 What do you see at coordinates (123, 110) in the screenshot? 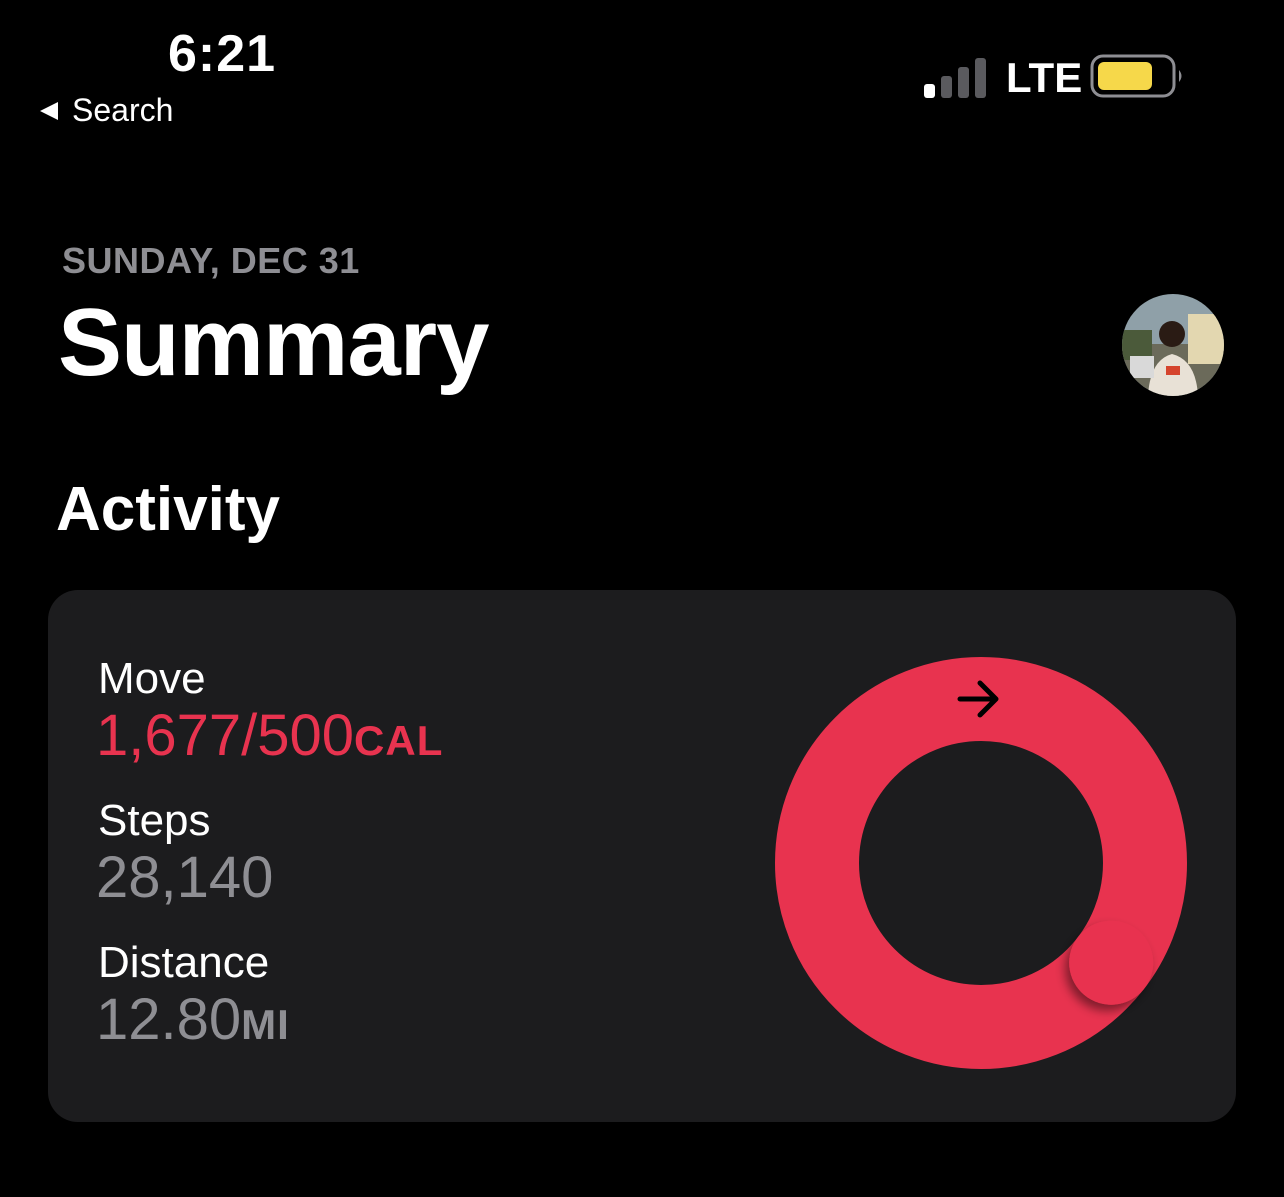
I see `back-label: Search` at bounding box center [123, 110].